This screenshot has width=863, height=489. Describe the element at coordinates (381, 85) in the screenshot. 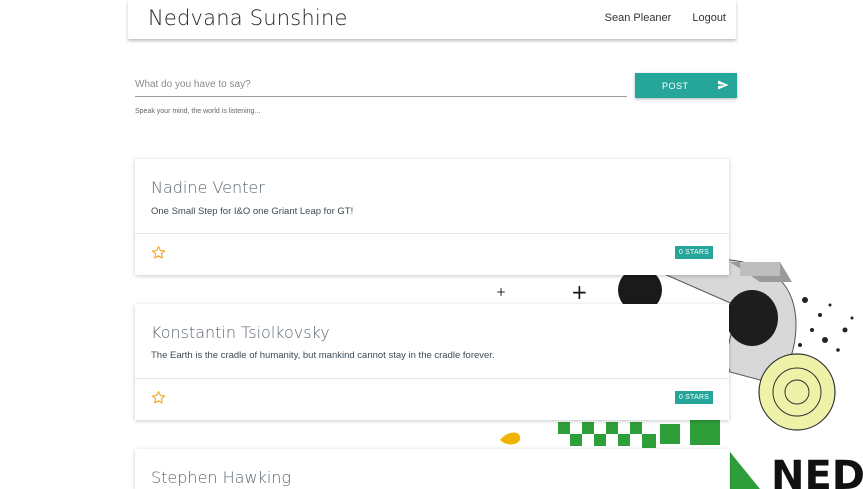

I see `post-input` at that location.